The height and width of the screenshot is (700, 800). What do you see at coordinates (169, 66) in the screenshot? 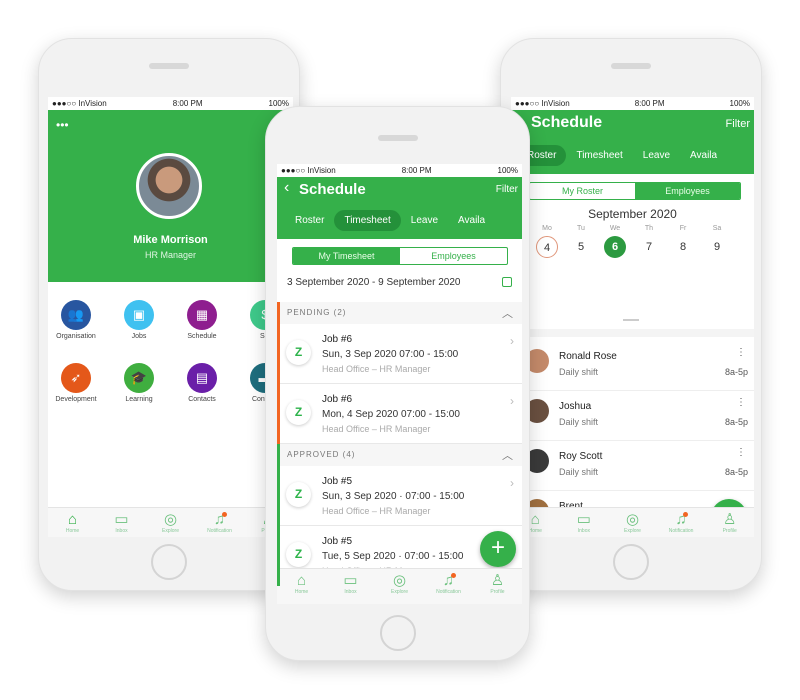
I see `speaker` at bounding box center [169, 66].